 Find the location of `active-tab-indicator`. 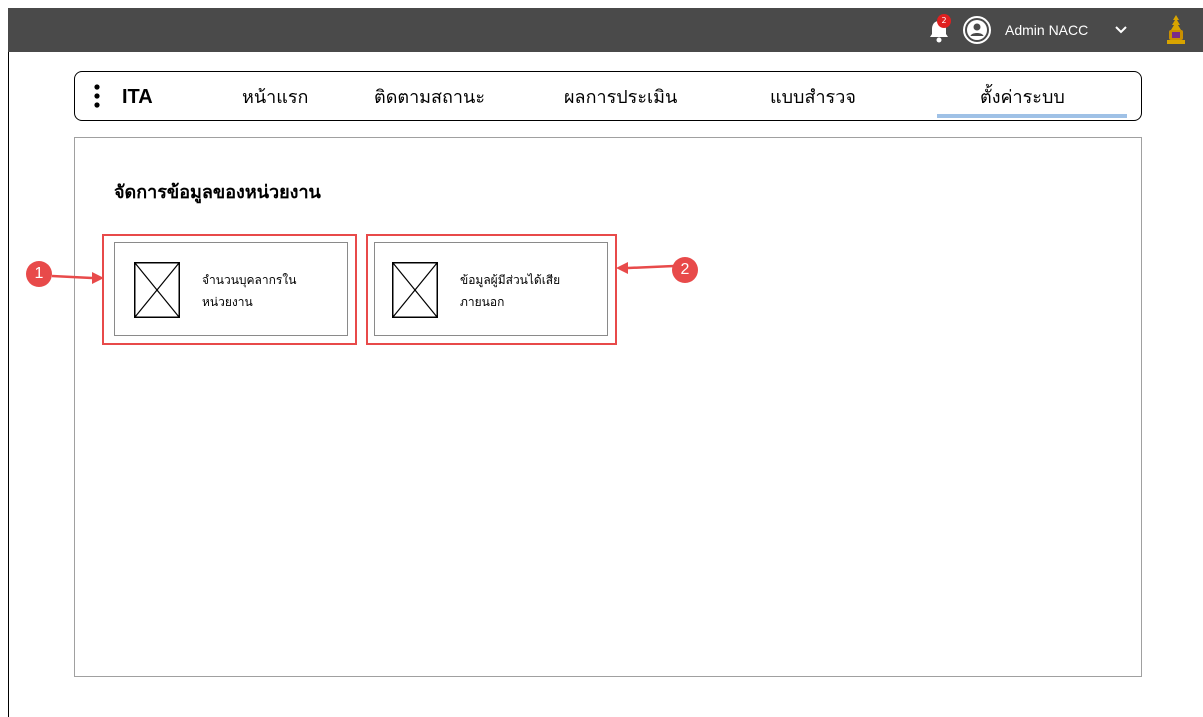

active-tab-indicator is located at coordinates (1032, 116).